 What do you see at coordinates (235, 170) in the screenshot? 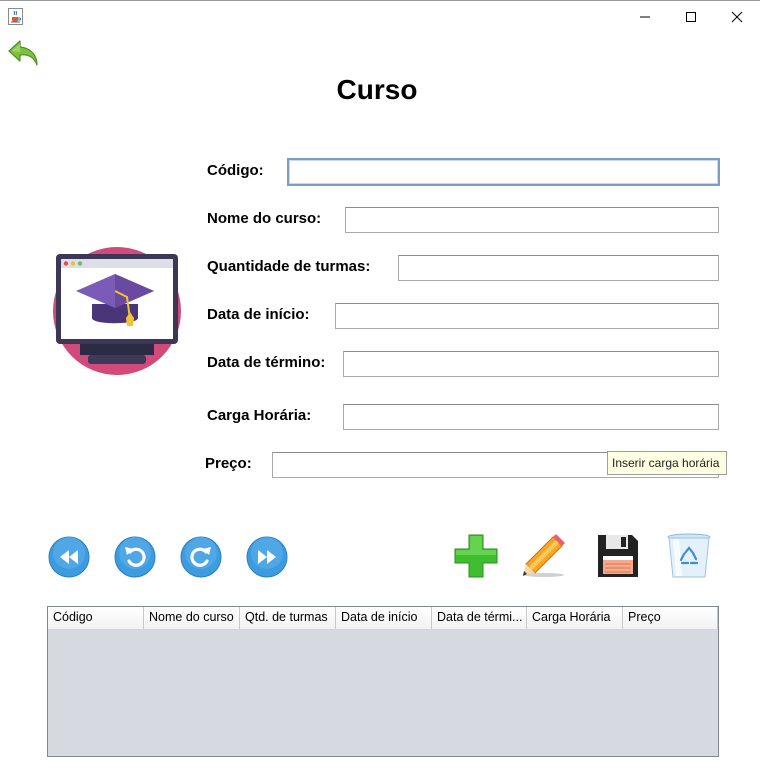
I see `codigo-label: Código:` at bounding box center [235, 170].